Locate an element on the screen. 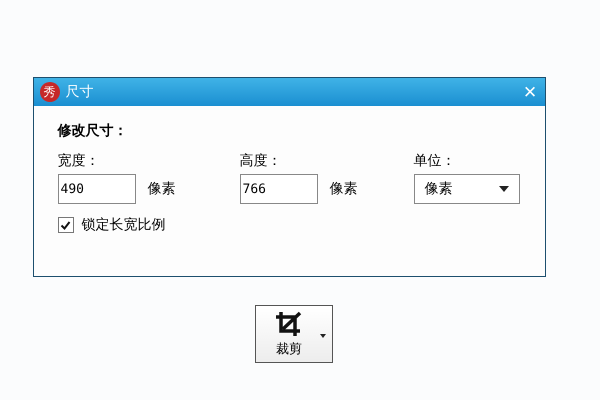 This screenshot has height=400, width=600. unit-dropdown: 像素 is located at coordinates (467, 189).